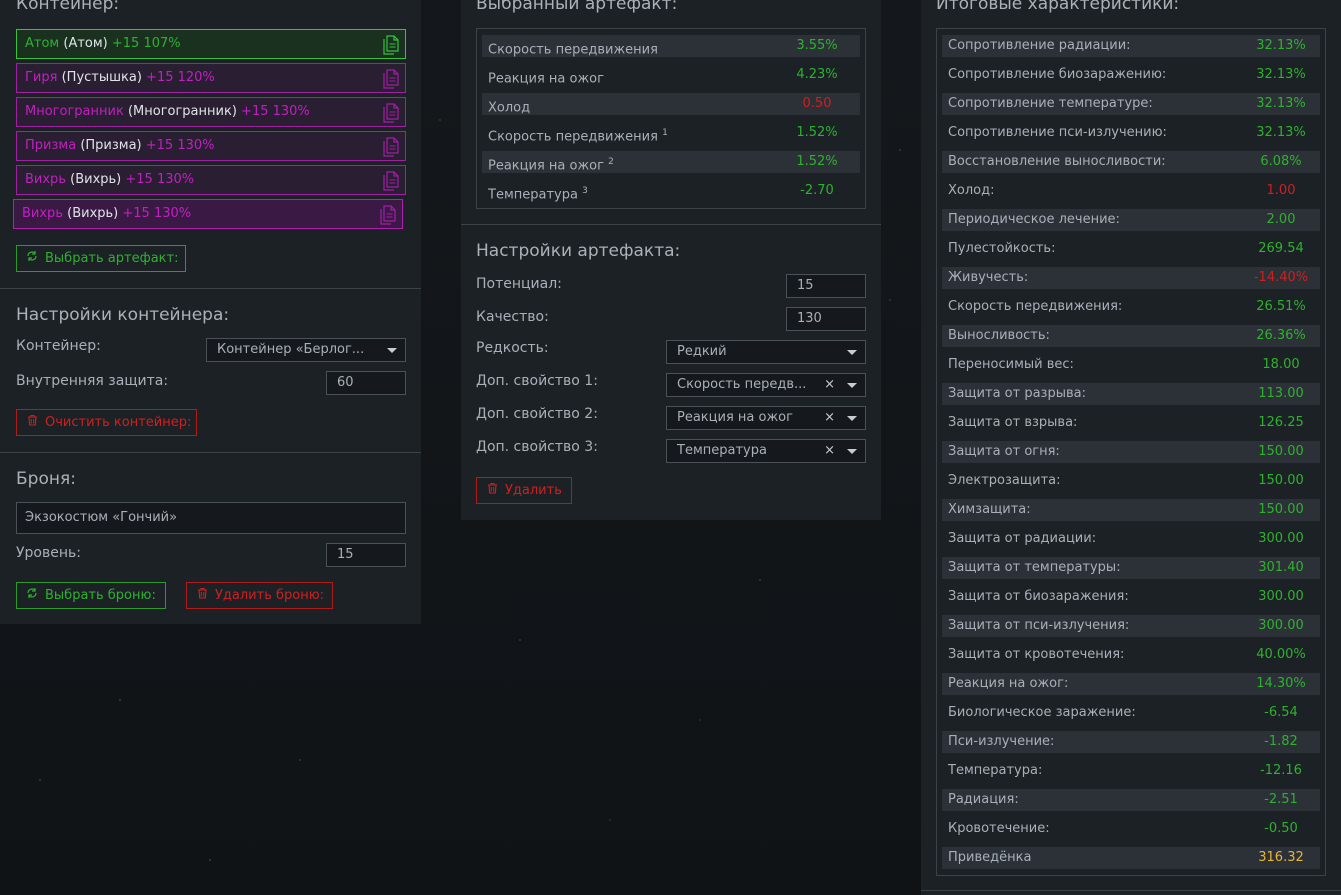 Image resolution: width=1341 pixels, height=895 pixels. I want to click on artifact-slot-name: Многогранник, so click(74, 111).